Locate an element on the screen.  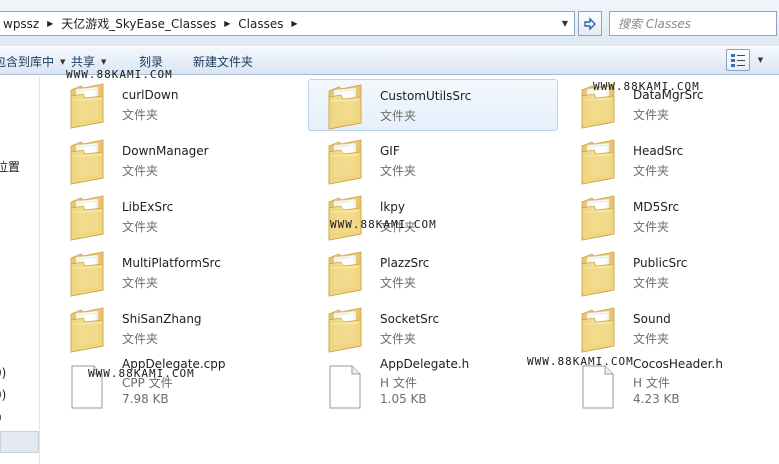
nav-item-selected is located at coordinates (19, 442).